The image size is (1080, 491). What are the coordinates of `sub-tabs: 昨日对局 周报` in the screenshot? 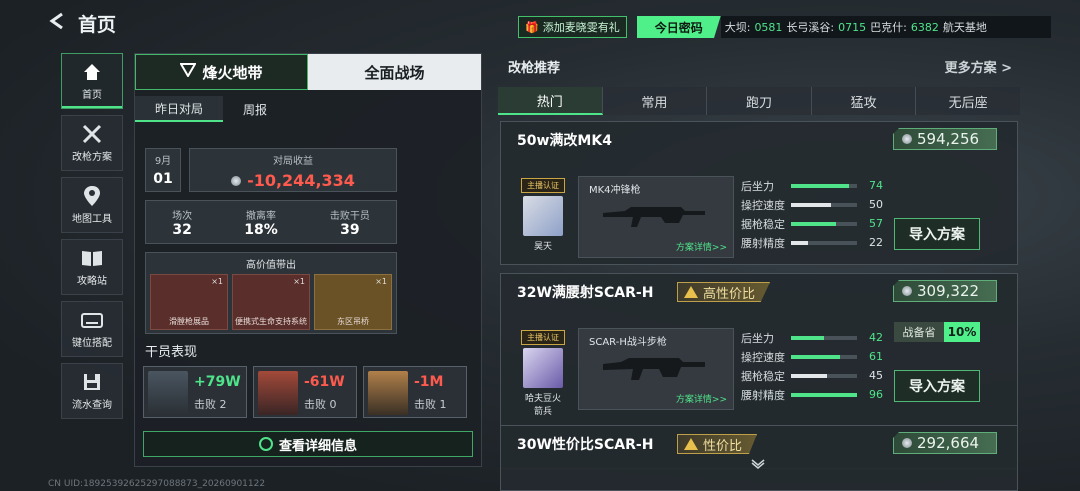 It's located at (211, 109).